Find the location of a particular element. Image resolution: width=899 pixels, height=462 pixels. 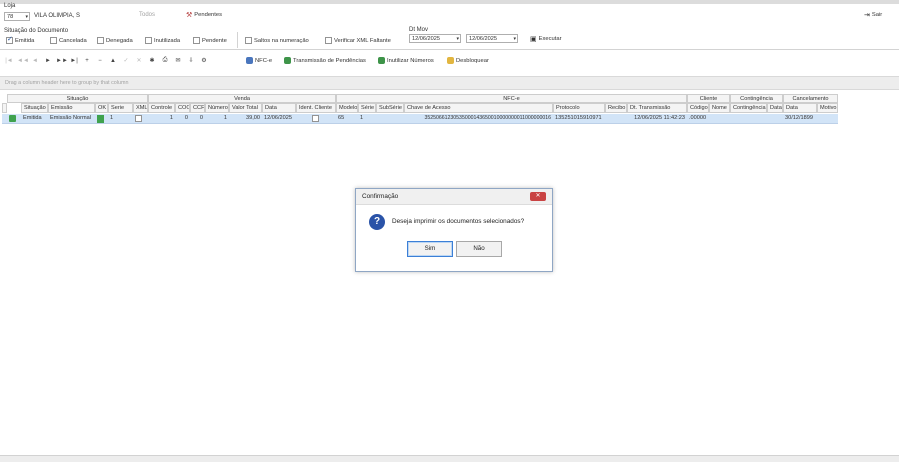

dialog-title: Confirmação is located at coordinates (454, 197).